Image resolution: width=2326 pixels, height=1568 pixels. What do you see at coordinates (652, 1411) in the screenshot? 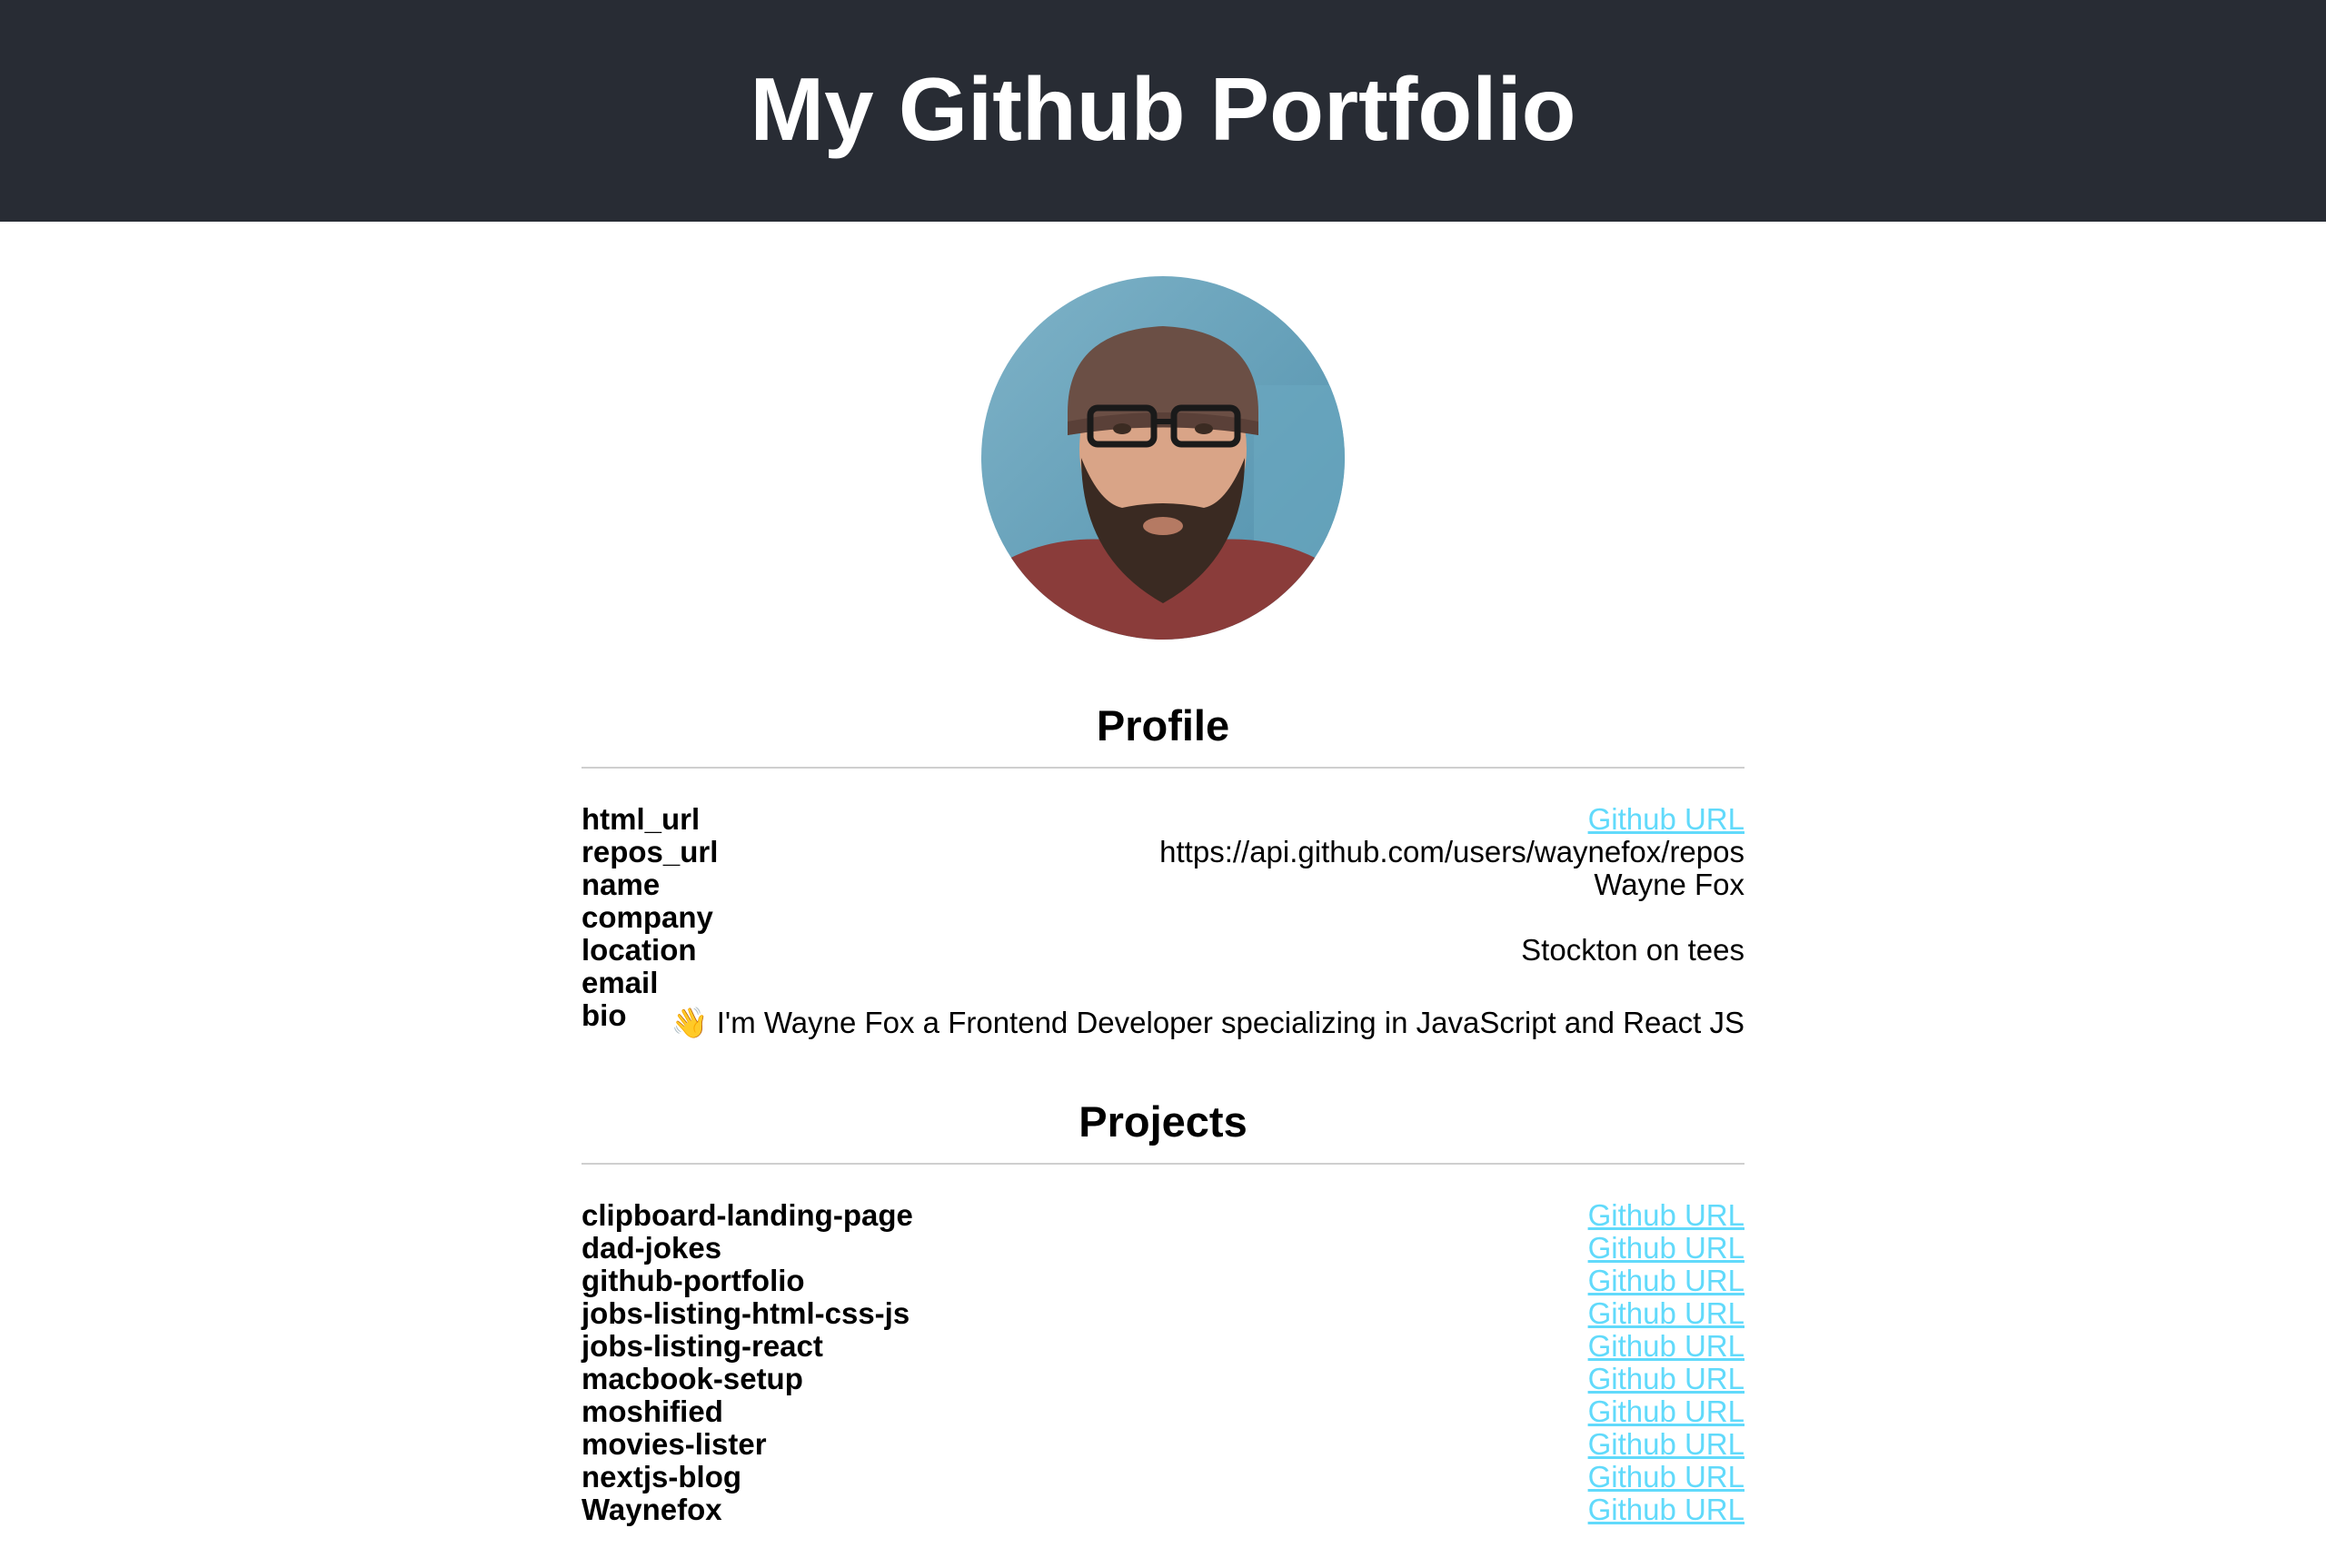
I see `project-name: moshified` at bounding box center [652, 1411].